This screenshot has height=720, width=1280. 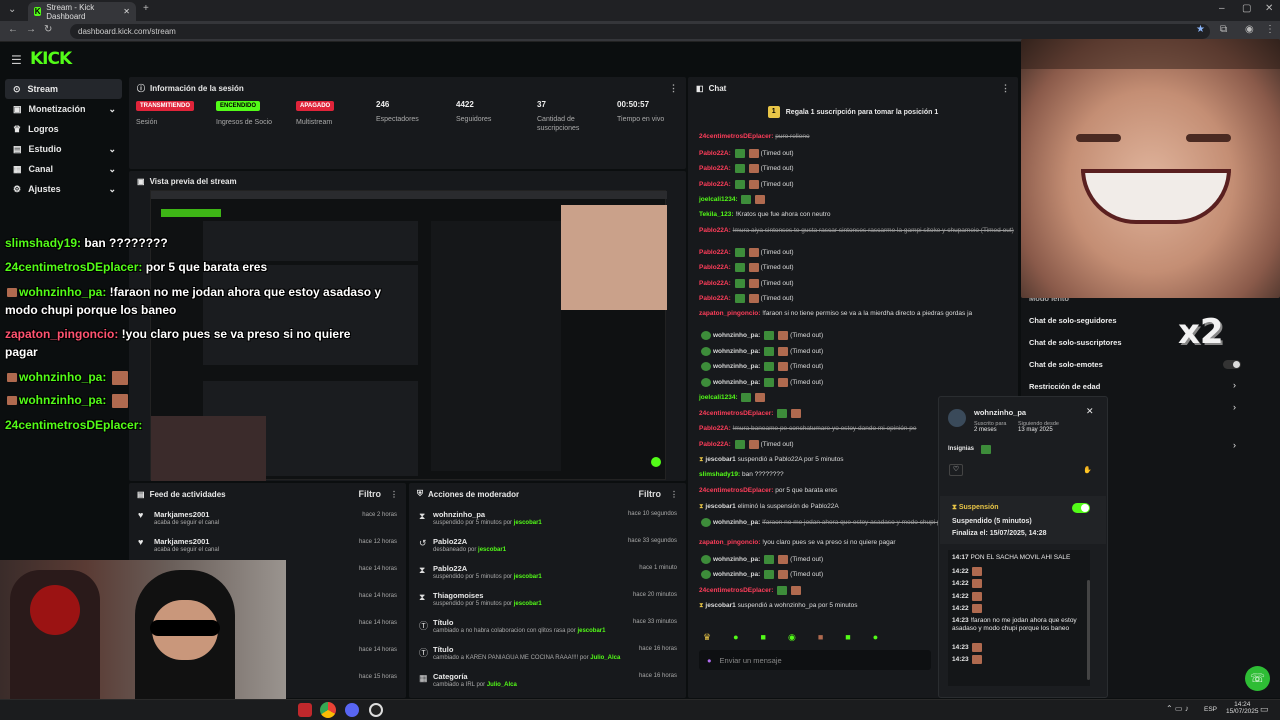 What do you see at coordinates (614, 257) in the screenshot?
I see `preview-face-cam` at bounding box center [614, 257].